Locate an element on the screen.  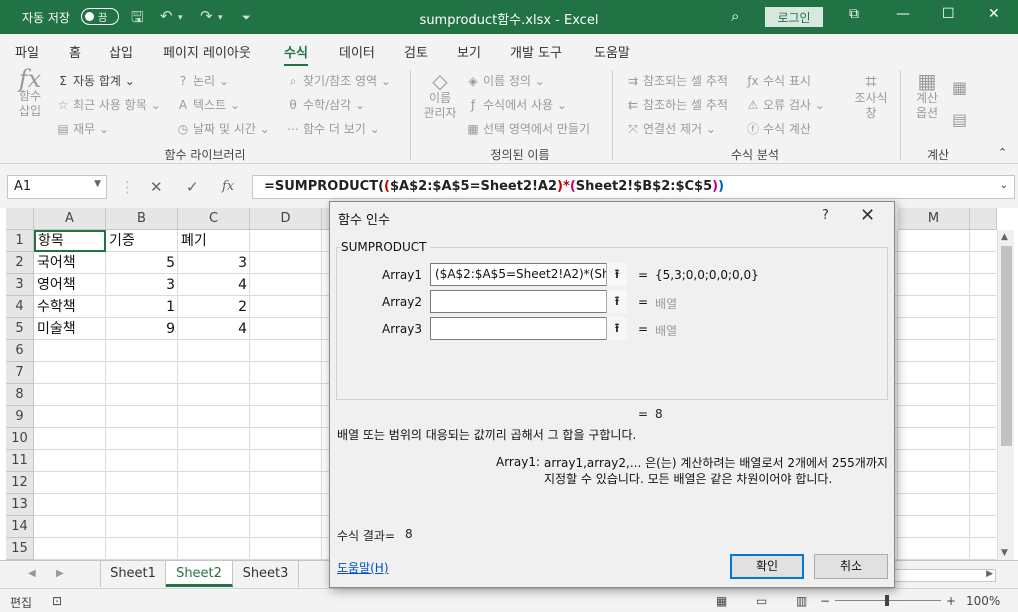
calc-options-button: ▦ 계산 옵션 is located at coordinates (927, 96).